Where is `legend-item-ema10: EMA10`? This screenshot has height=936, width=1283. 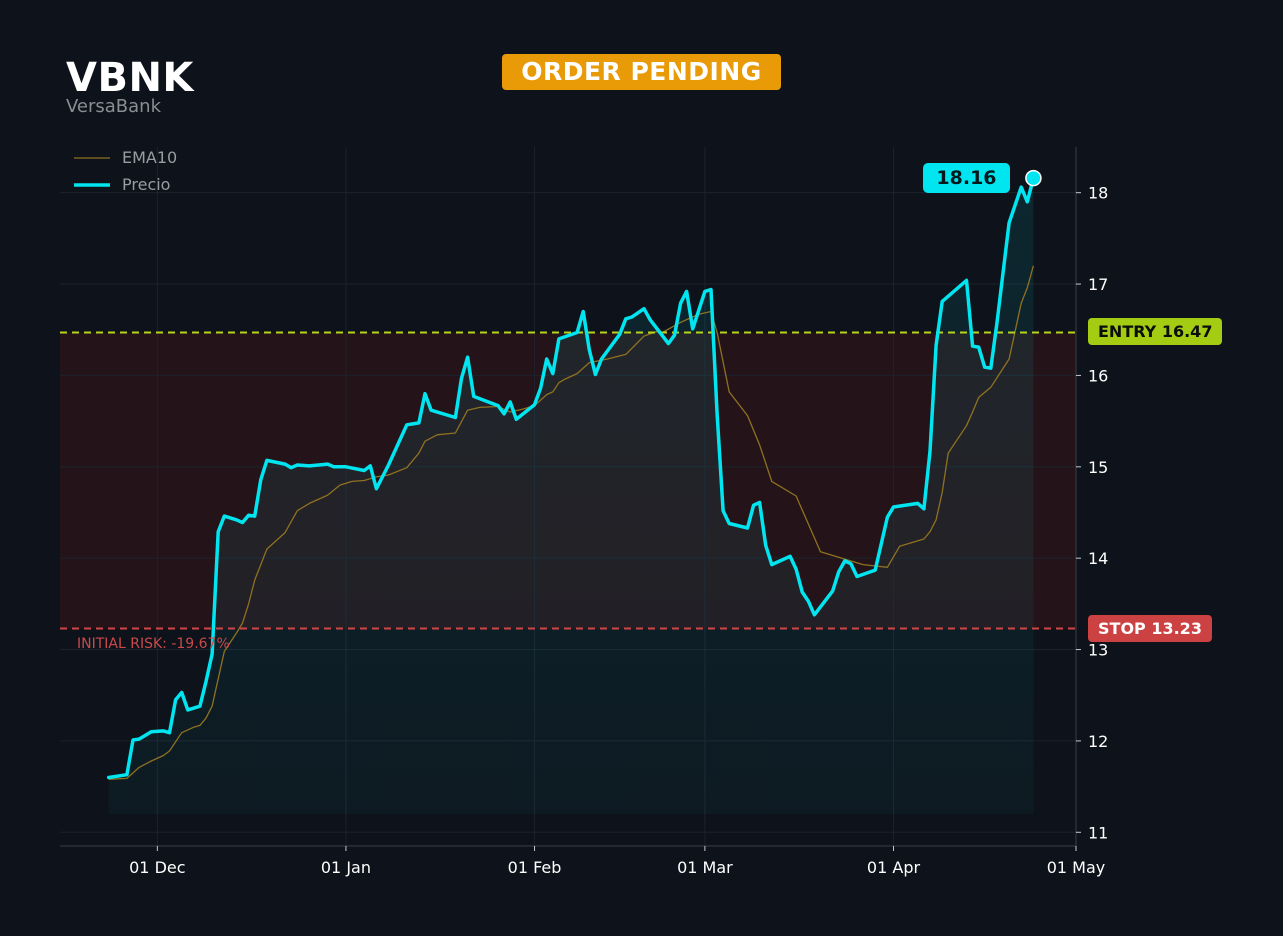 legend-item-ema10: EMA10 is located at coordinates (125, 157).